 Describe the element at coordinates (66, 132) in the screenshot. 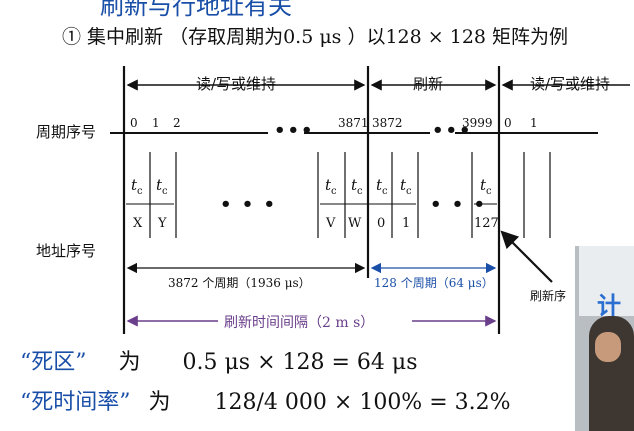

I see `cycle-seq-label: 周期序号` at that location.